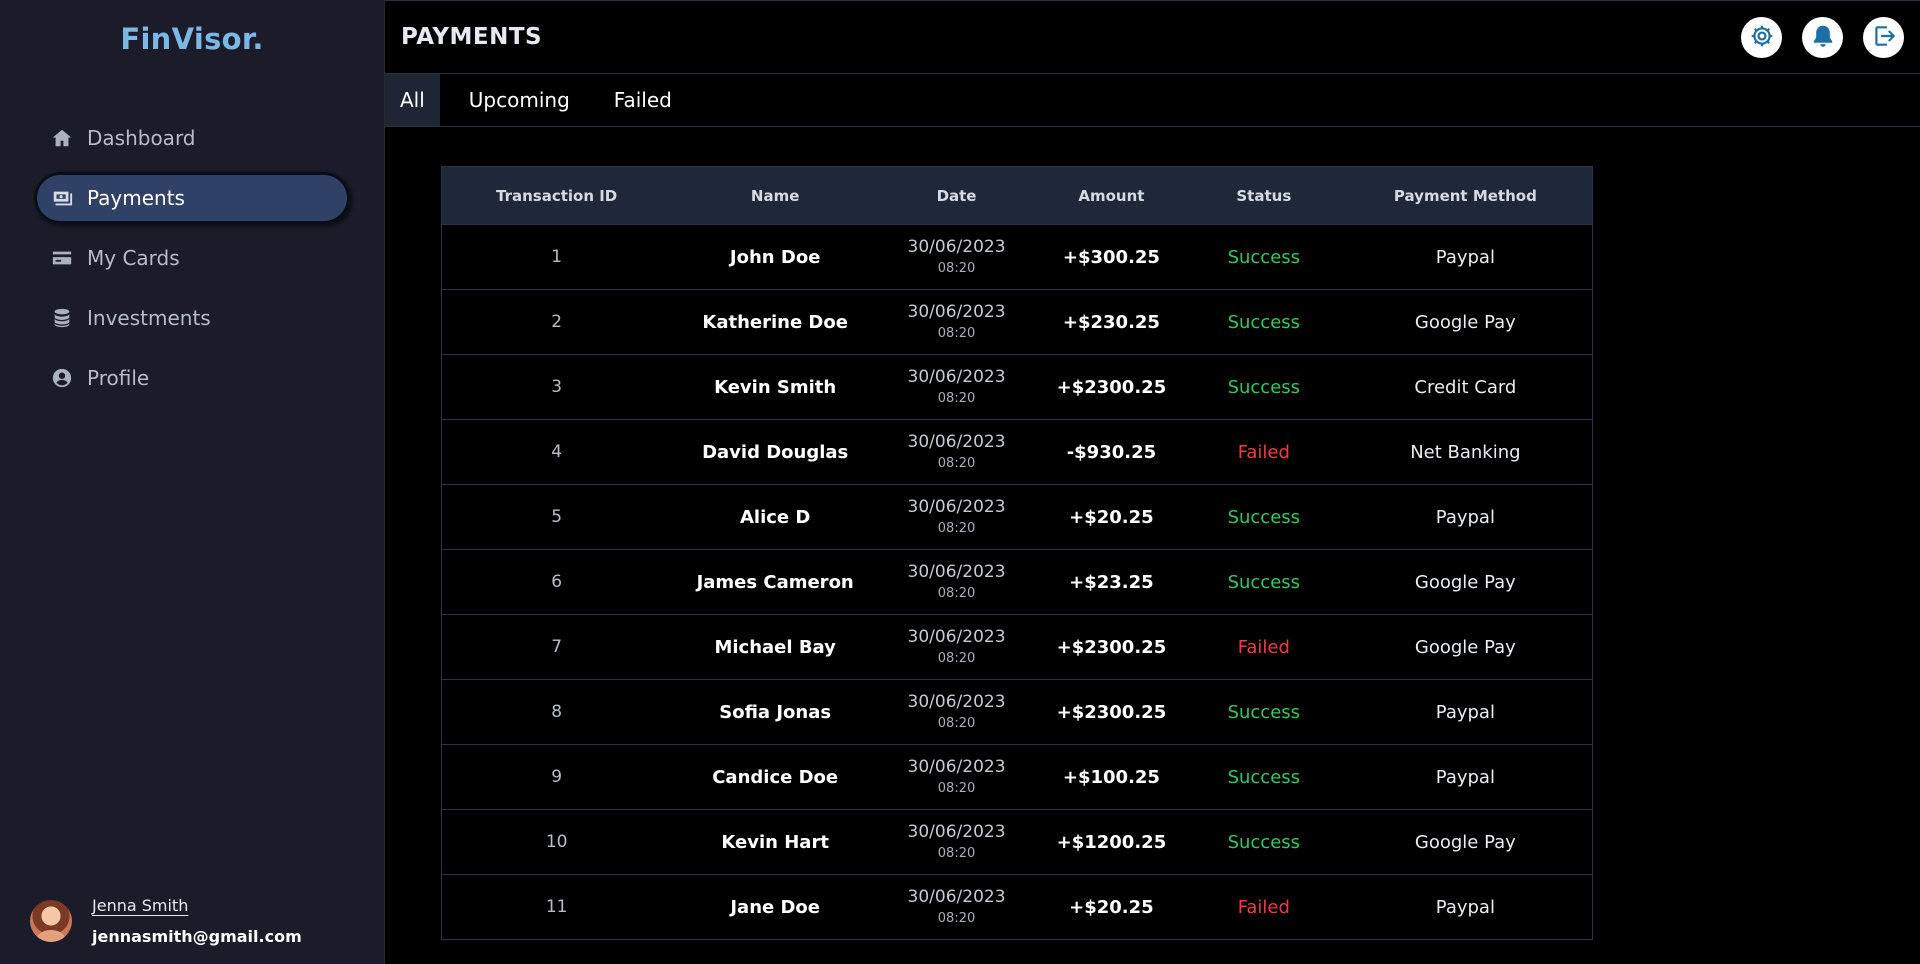 The width and height of the screenshot is (1920, 964). What do you see at coordinates (1466, 196) in the screenshot?
I see `column-header-payment-method: Payment Method` at bounding box center [1466, 196].